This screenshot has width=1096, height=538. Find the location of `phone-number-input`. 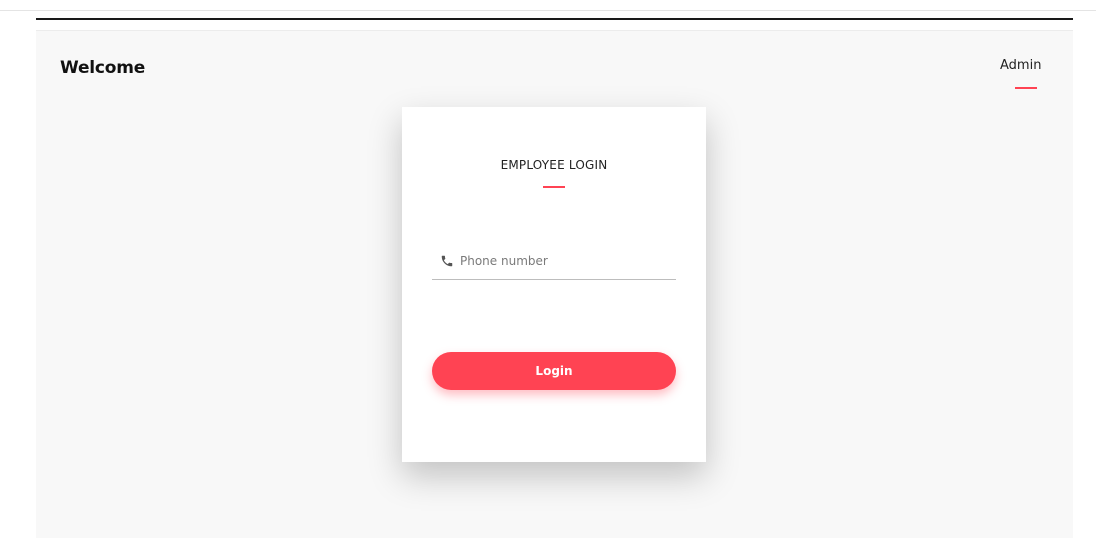

phone-number-input is located at coordinates (565, 261).